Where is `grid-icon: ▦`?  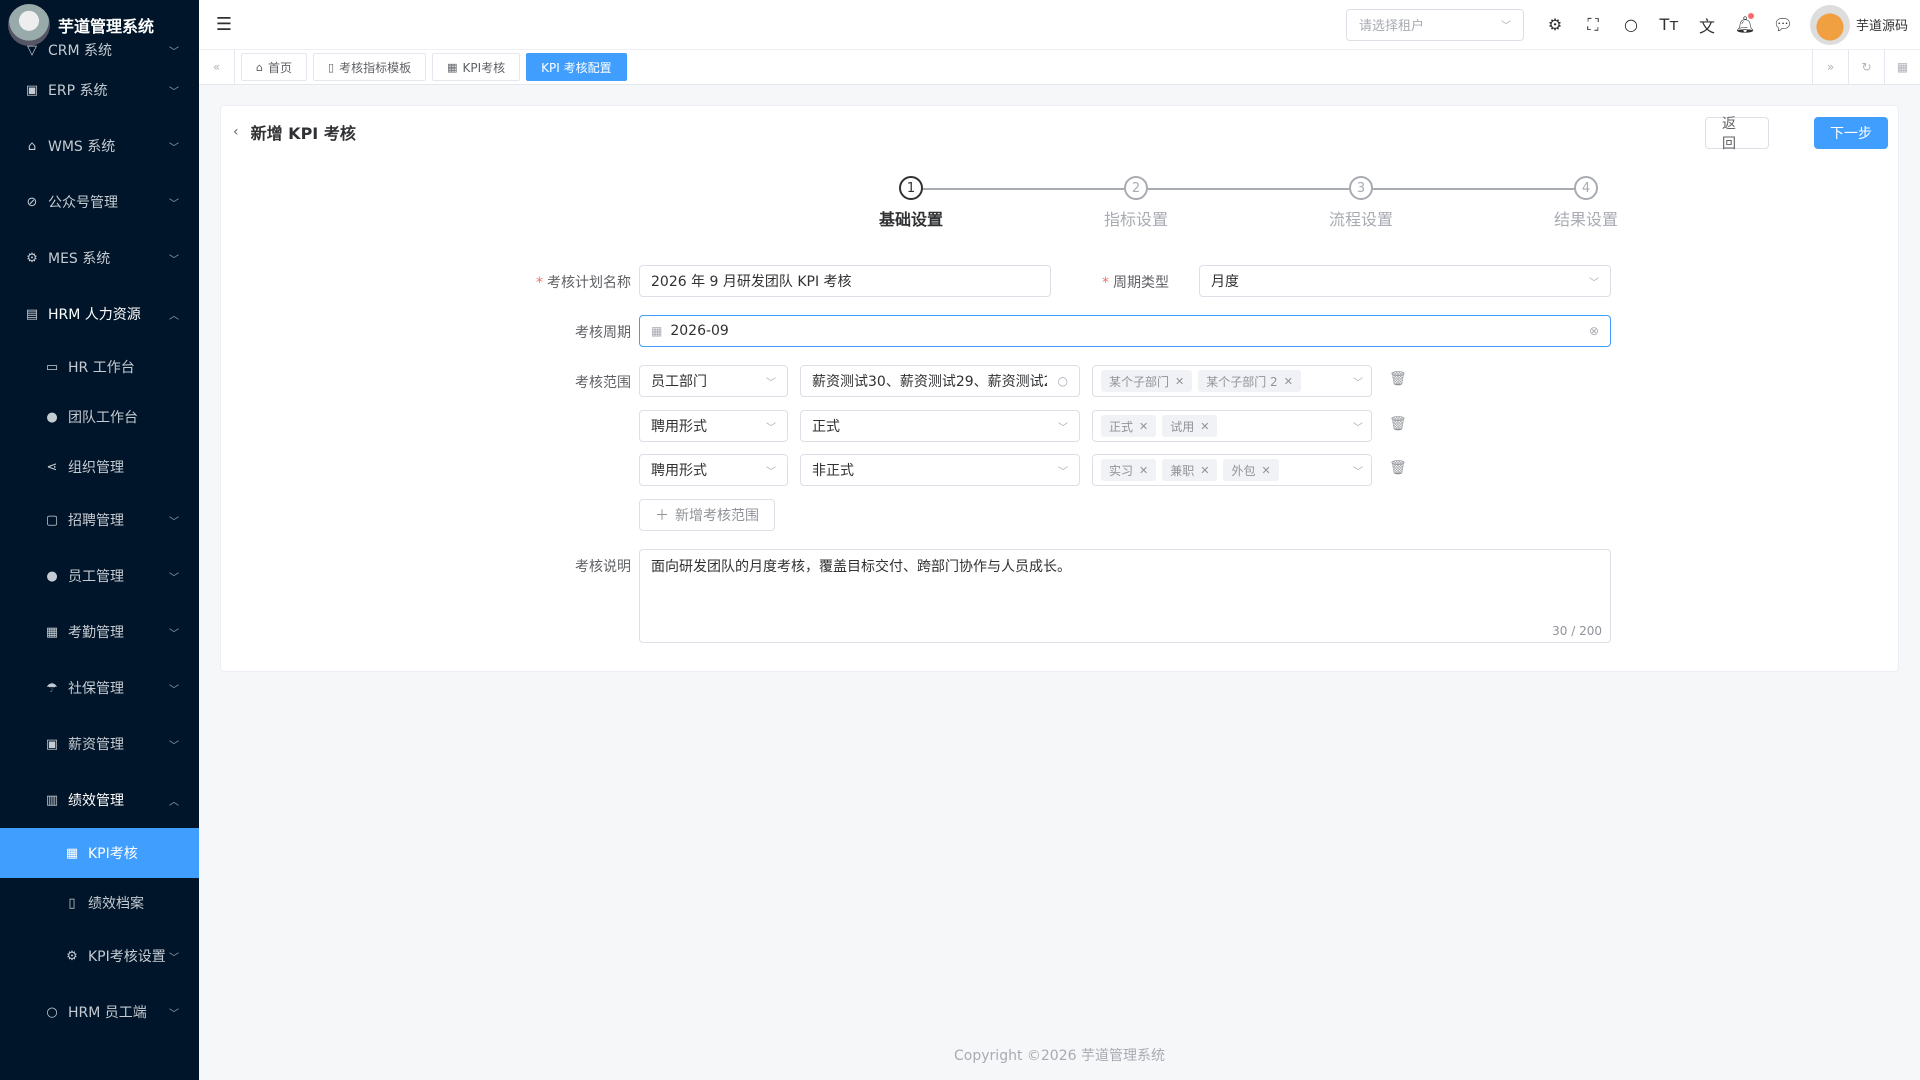
grid-icon: ▦ is located at coordinates (1902, 67).